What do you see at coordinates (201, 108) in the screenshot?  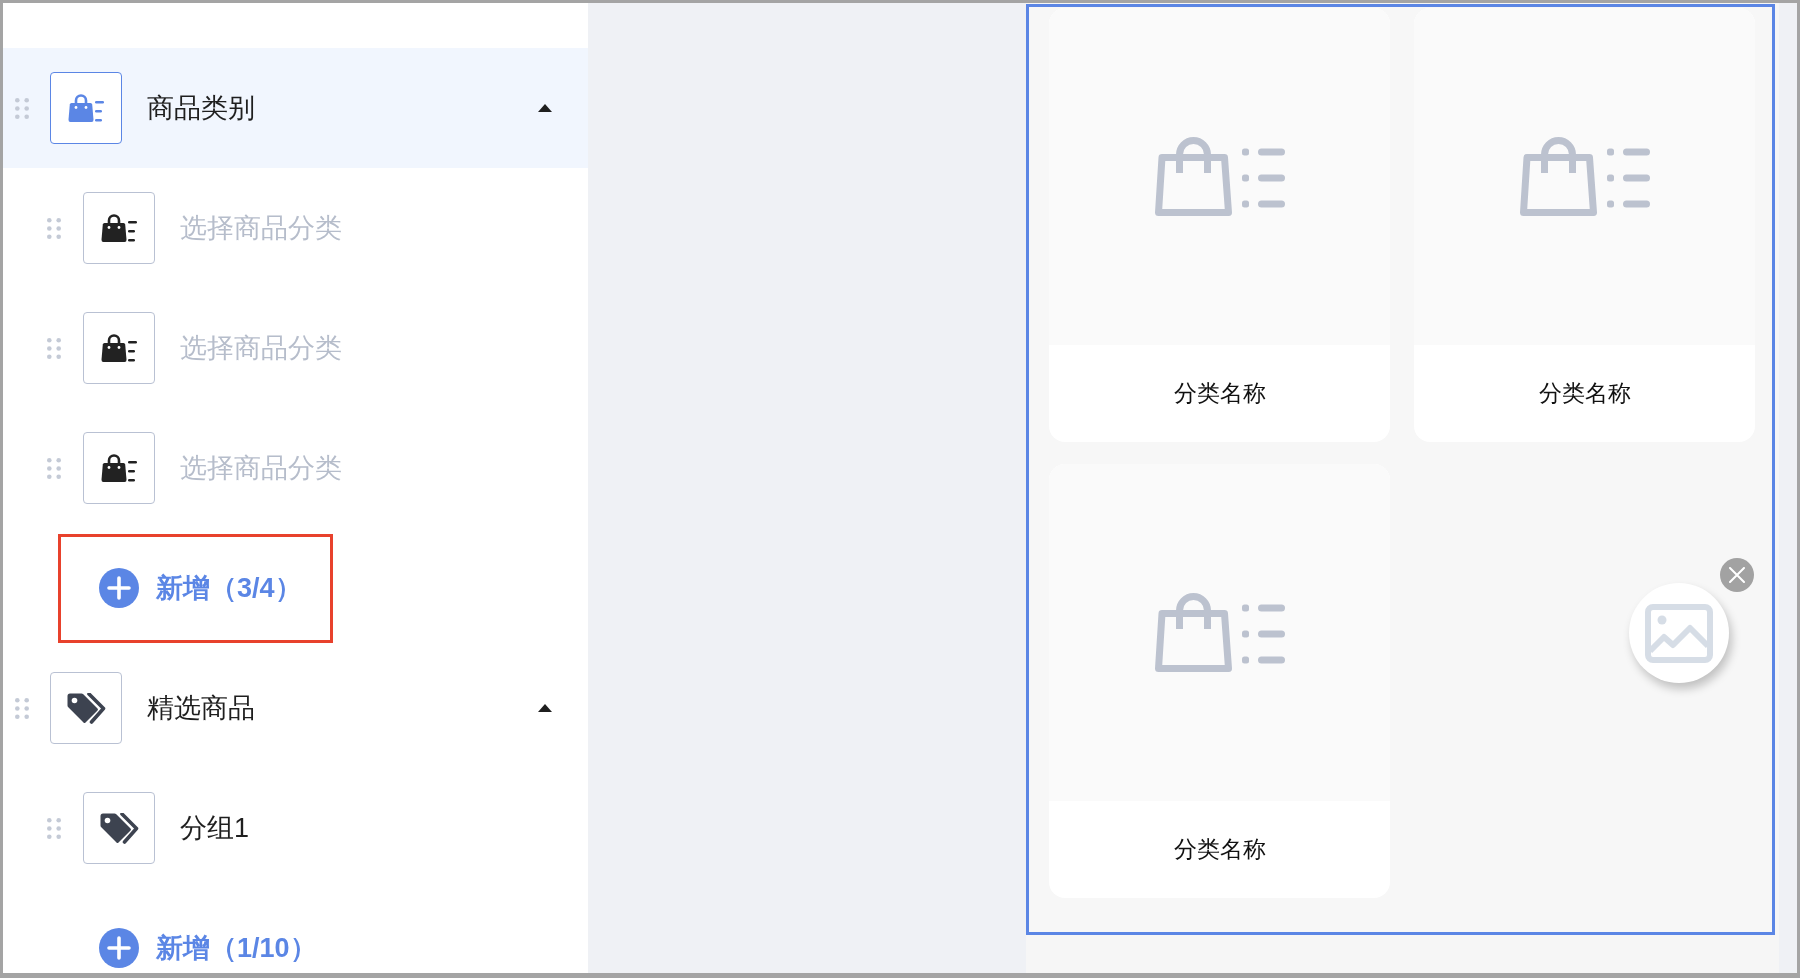 I see `group-title: 商品类别` at bounding box center [201, 108].